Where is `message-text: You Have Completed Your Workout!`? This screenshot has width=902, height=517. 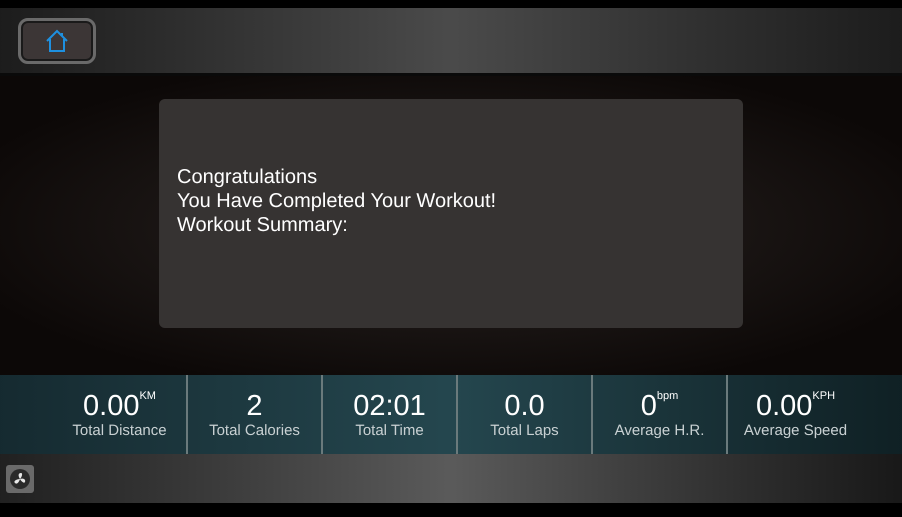 message-text: You Have Completed Your Workout! is located at coordinates (337, 201).